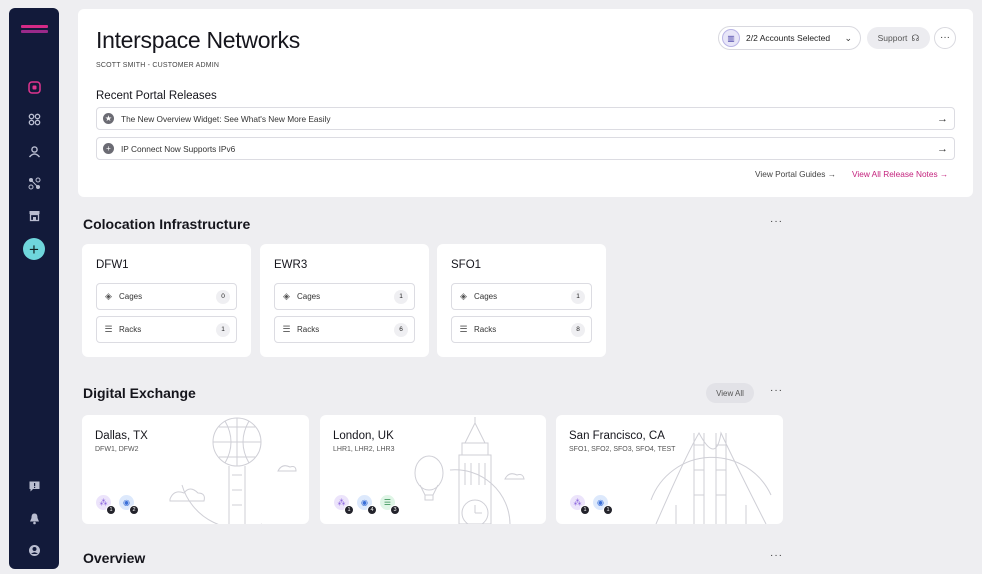 The image size is (982, 574). What do you see at coordinates (34, 119) in the screenshot?
I see `grid-icon` at bounding box center [34, 119].